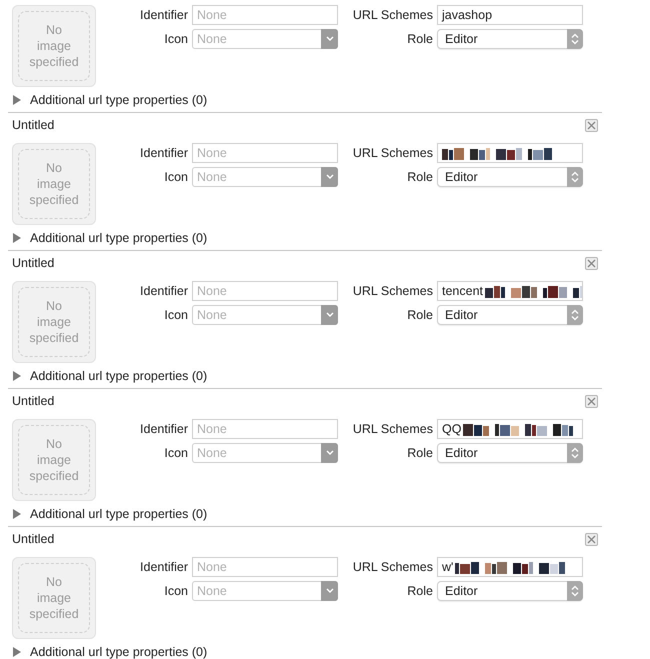 Image resolution: width=650 pixels, height=659 pixels. What do you see at coordinates (510, 153) in the screenshot?
I see `url-schemes-field` at bounding box center [510, 153].